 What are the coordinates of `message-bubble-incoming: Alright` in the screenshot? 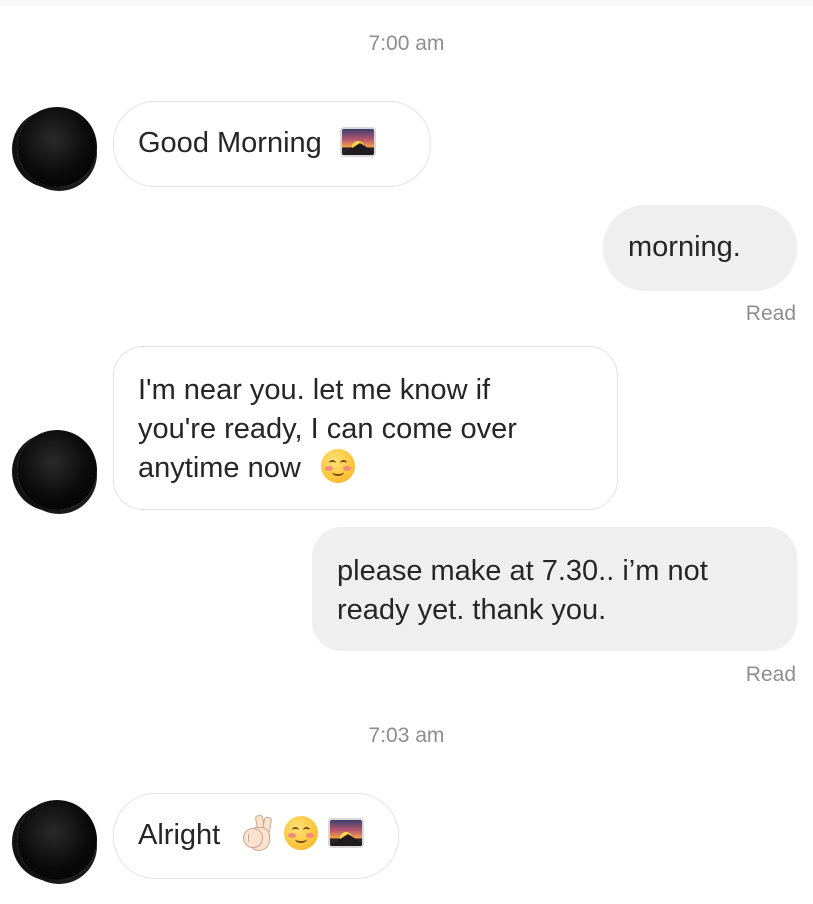 It's located at (256, 836).